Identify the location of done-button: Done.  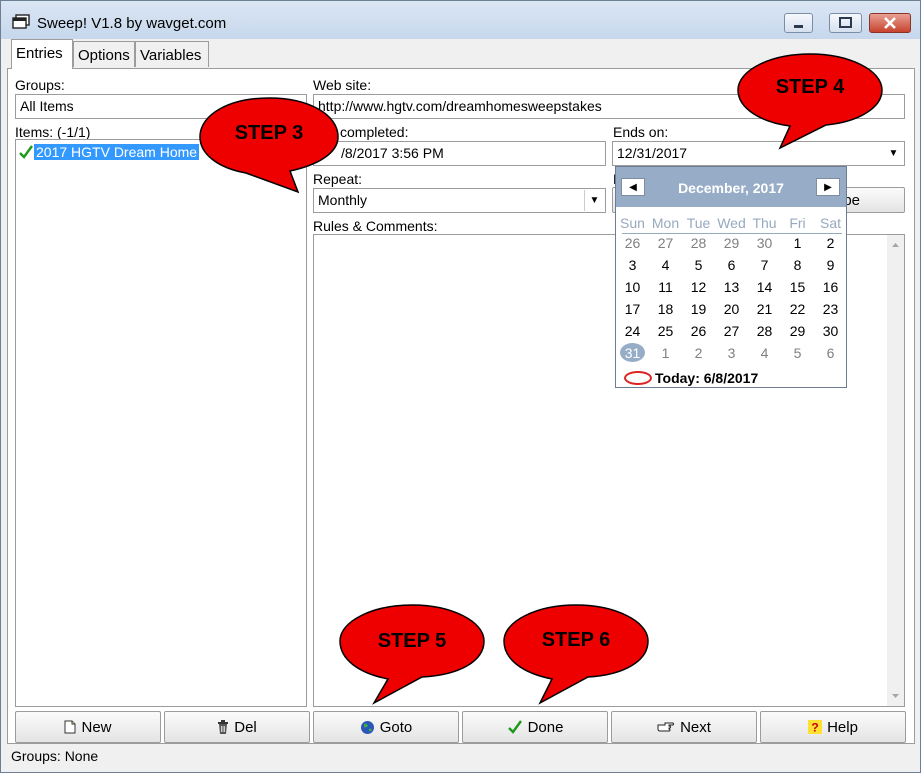
(535, 727).